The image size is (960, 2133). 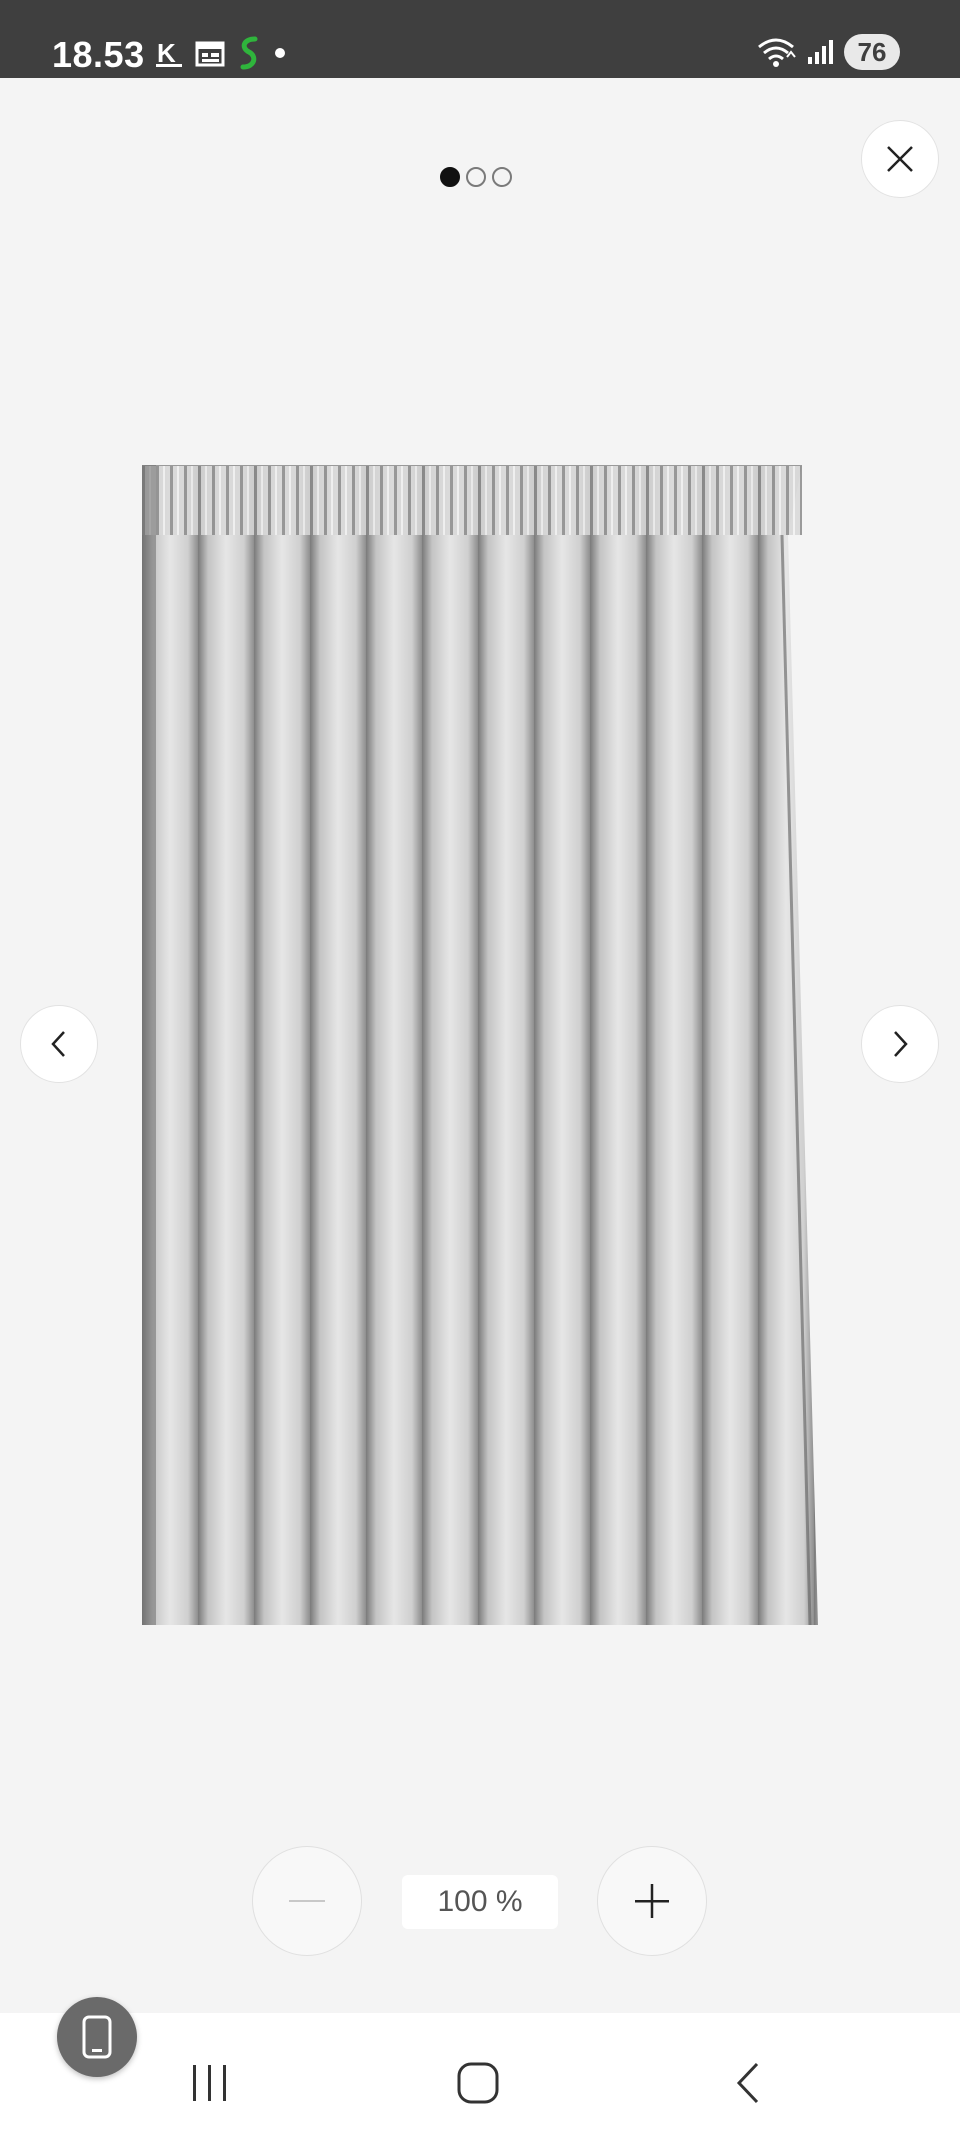 I want to click on zoom-in-button, so click(x=652, y=1901).